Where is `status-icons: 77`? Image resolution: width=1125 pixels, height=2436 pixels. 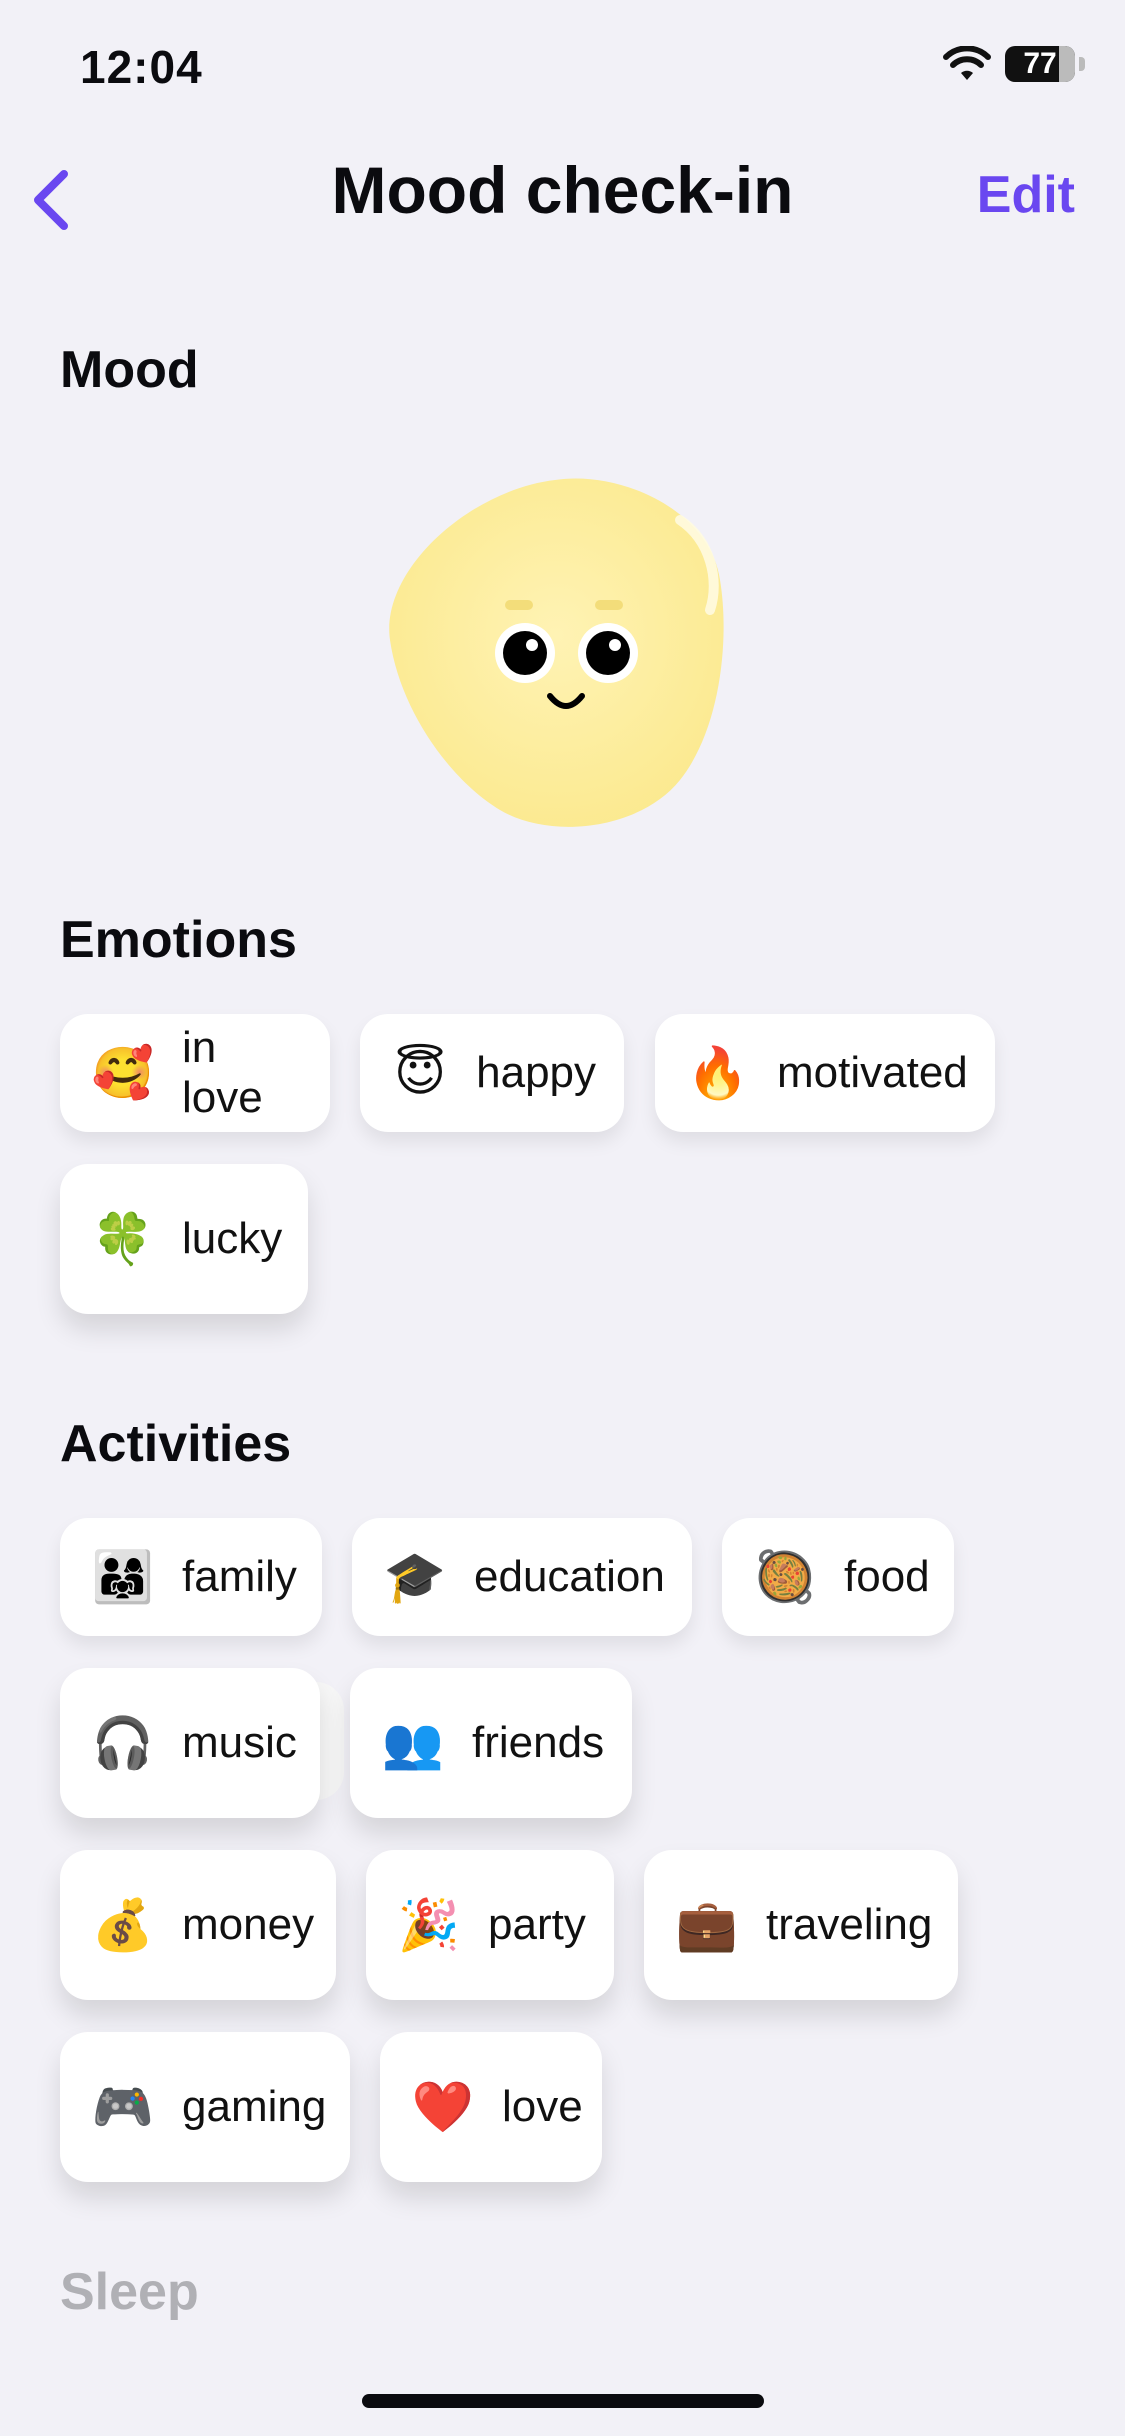 status-icons: 77 is located at coordinates (1014, 64).